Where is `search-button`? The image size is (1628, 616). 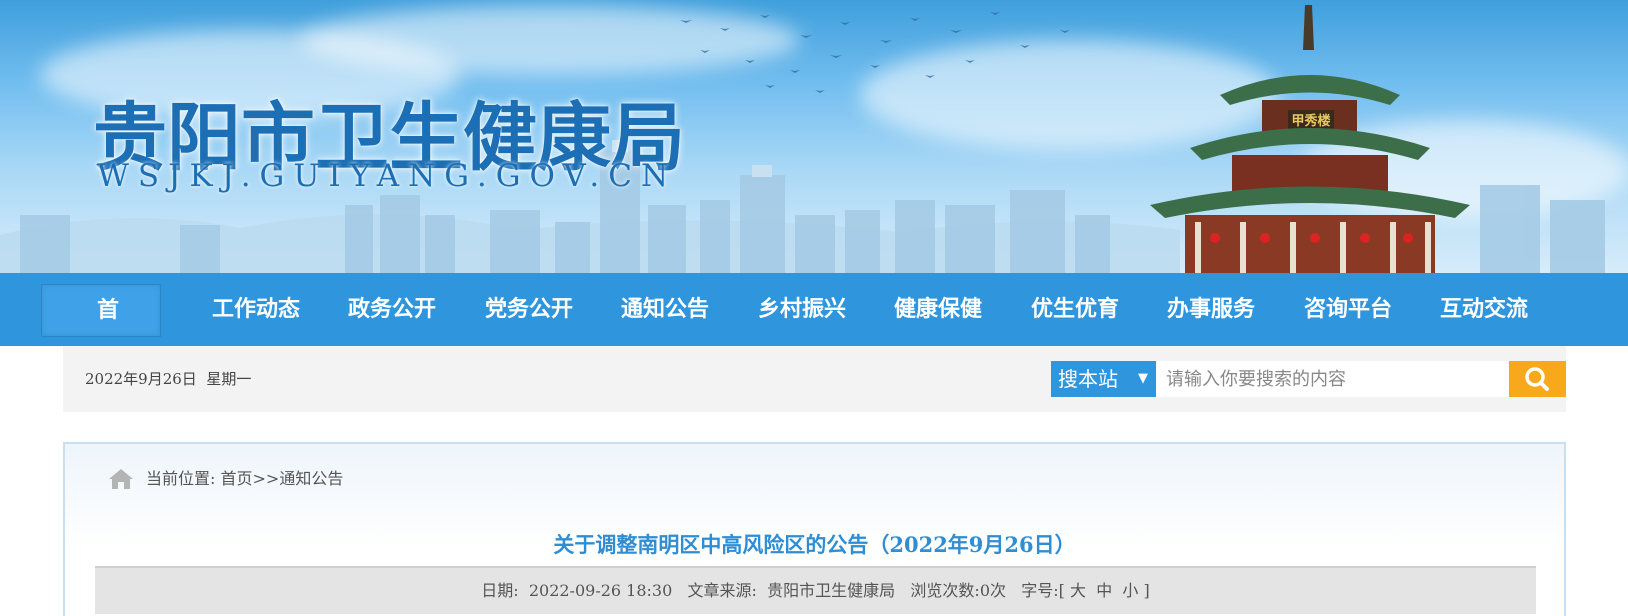 search-button is located at coordinates (1537, 379).